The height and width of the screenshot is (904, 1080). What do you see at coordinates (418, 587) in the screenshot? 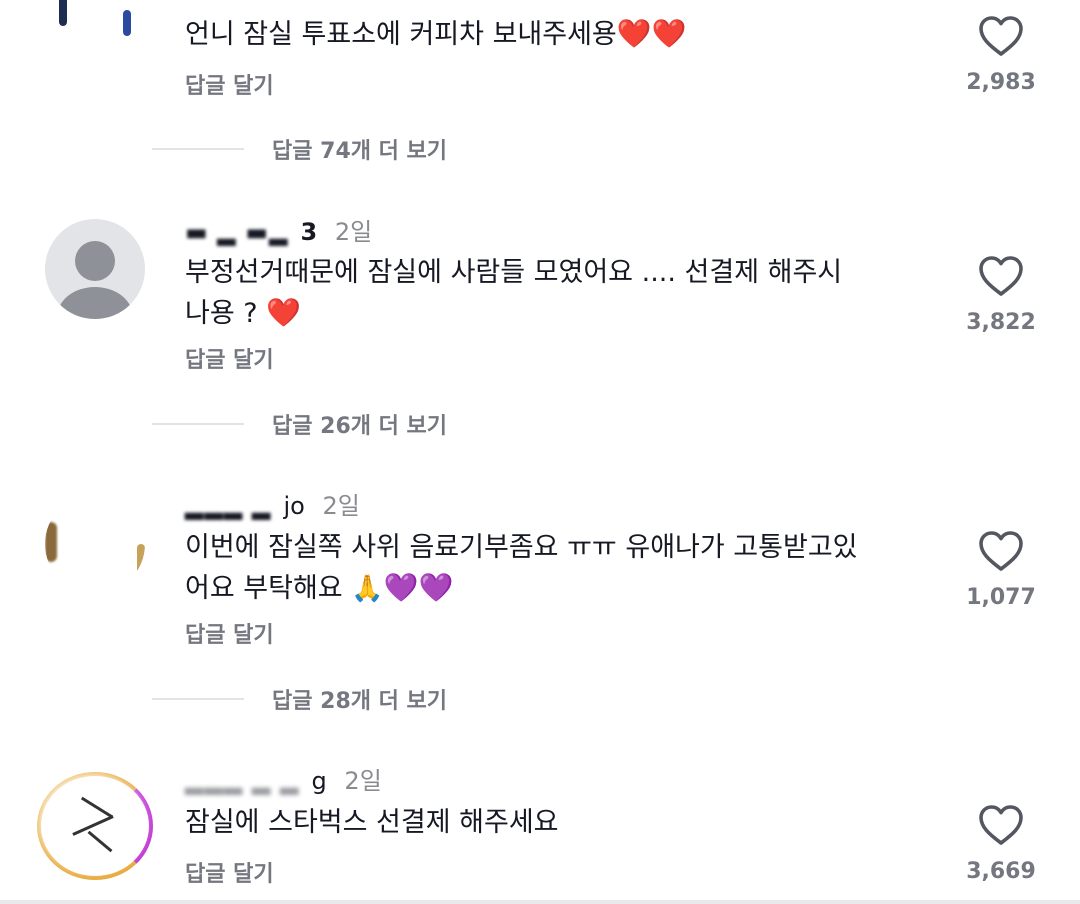
I see `purple-heart-emoji: 💜💜` at bounding box center [418, 587].